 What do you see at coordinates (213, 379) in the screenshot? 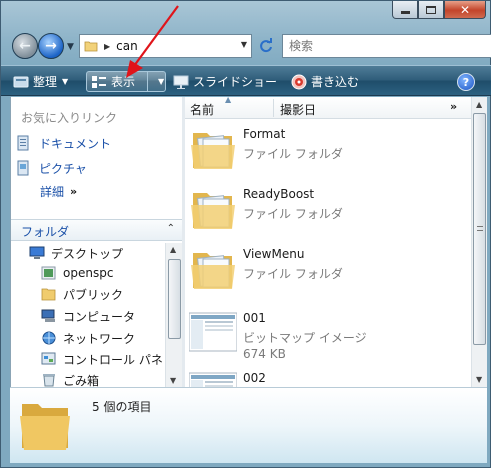
I see `bitmap-thumbnail-icon` at bounding box center [213, 379].